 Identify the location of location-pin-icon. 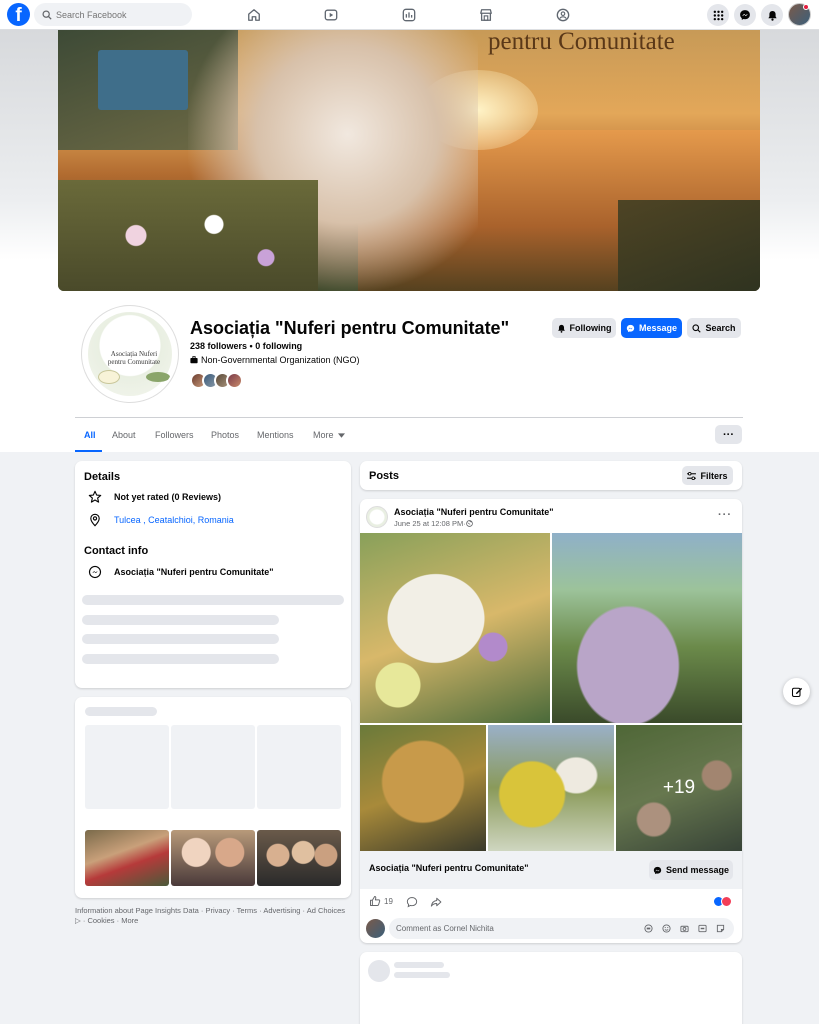
(95, 520).